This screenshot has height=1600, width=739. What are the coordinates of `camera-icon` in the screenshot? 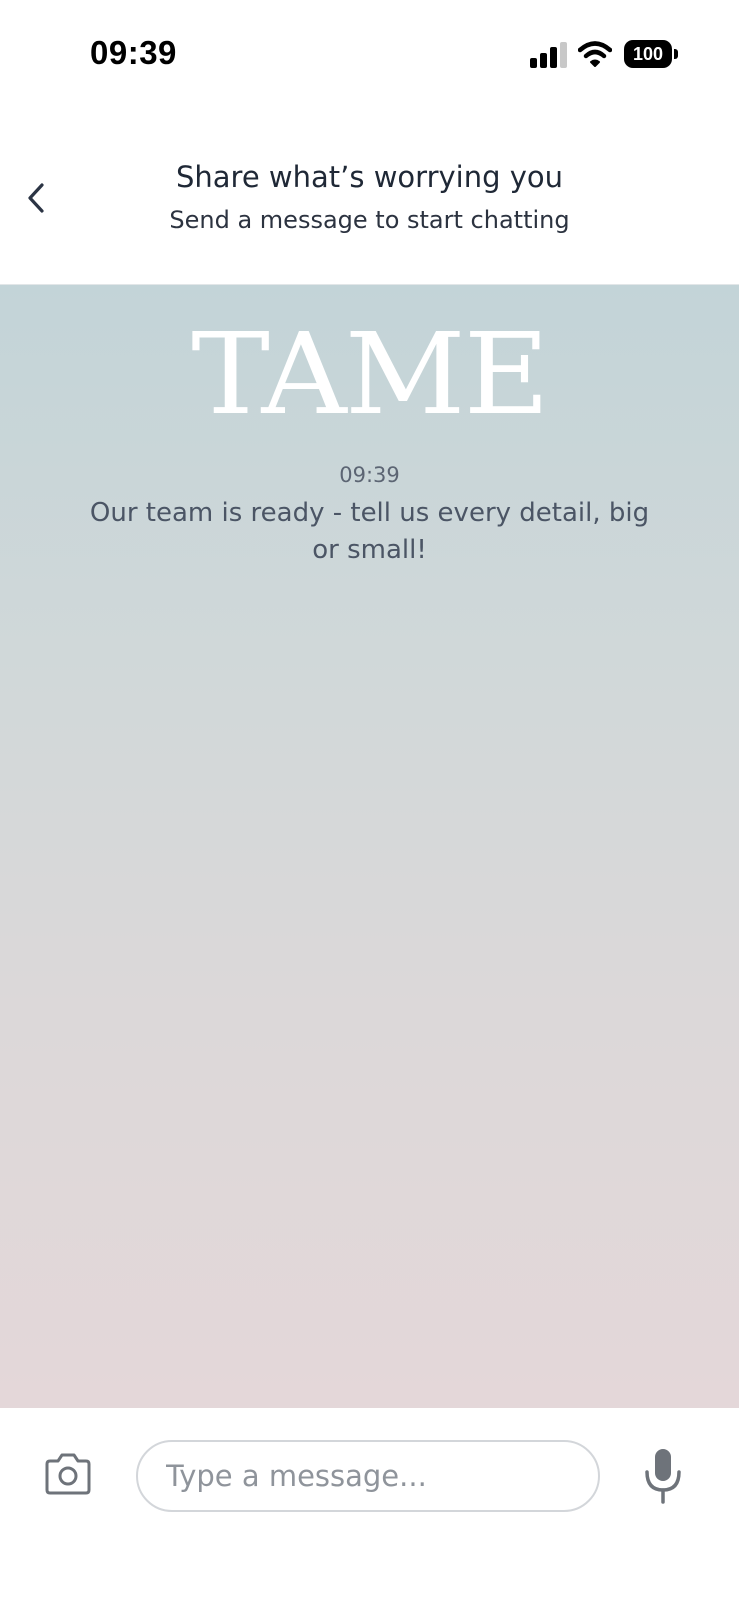 It's located at (68, 1474).